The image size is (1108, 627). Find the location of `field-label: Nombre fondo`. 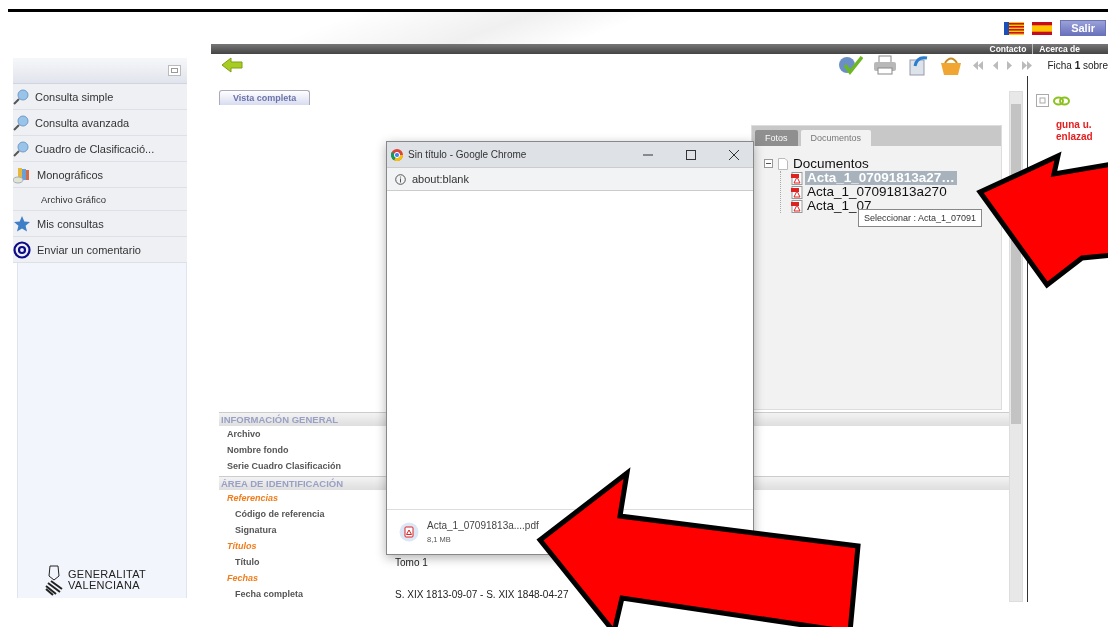

field-label: Nombre fondo is located at coordinates (258, 450).